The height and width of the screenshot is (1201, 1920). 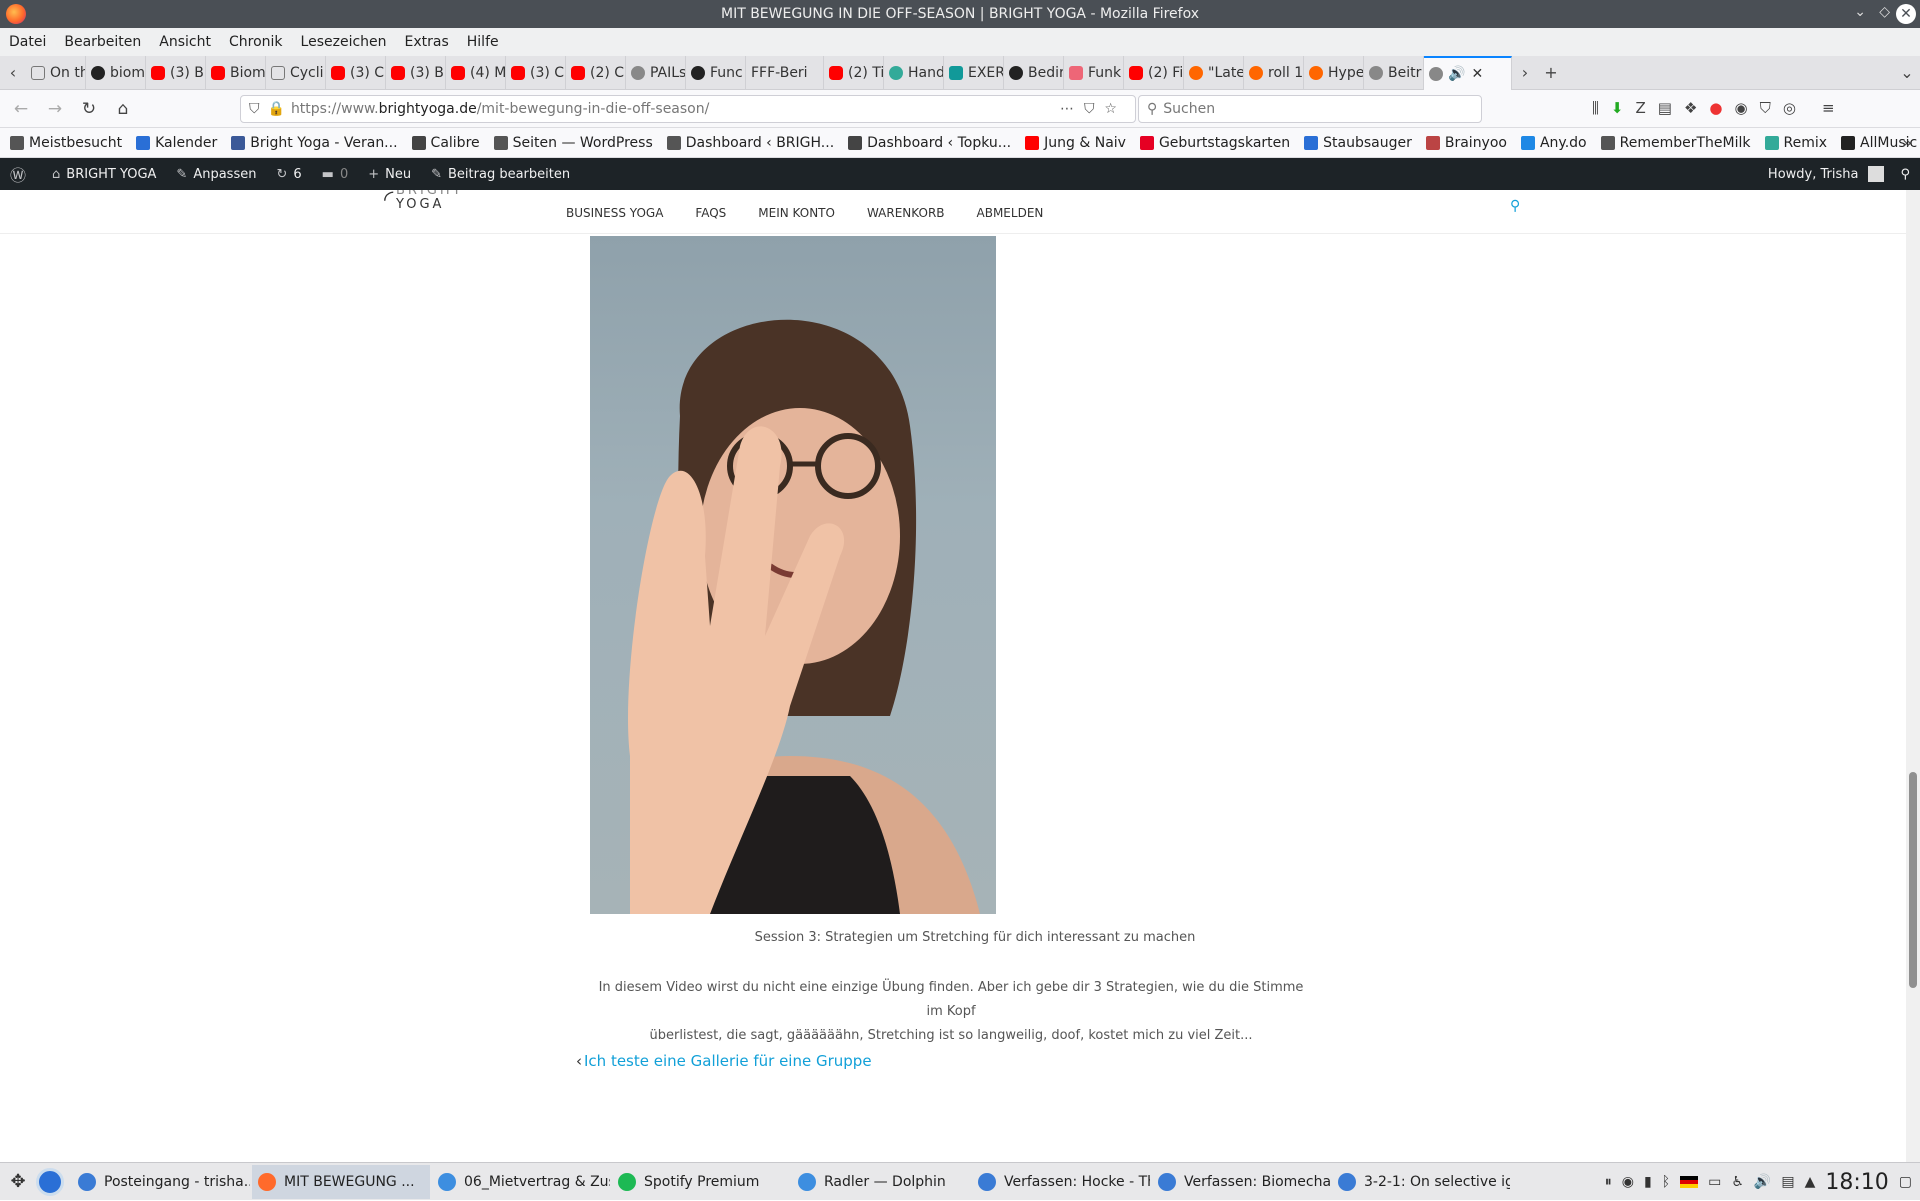 What do you see at coordinates (185, 42) in the screenshot?
I see `menu-ansicht: Ansicht` at bounding box center [185, 42].